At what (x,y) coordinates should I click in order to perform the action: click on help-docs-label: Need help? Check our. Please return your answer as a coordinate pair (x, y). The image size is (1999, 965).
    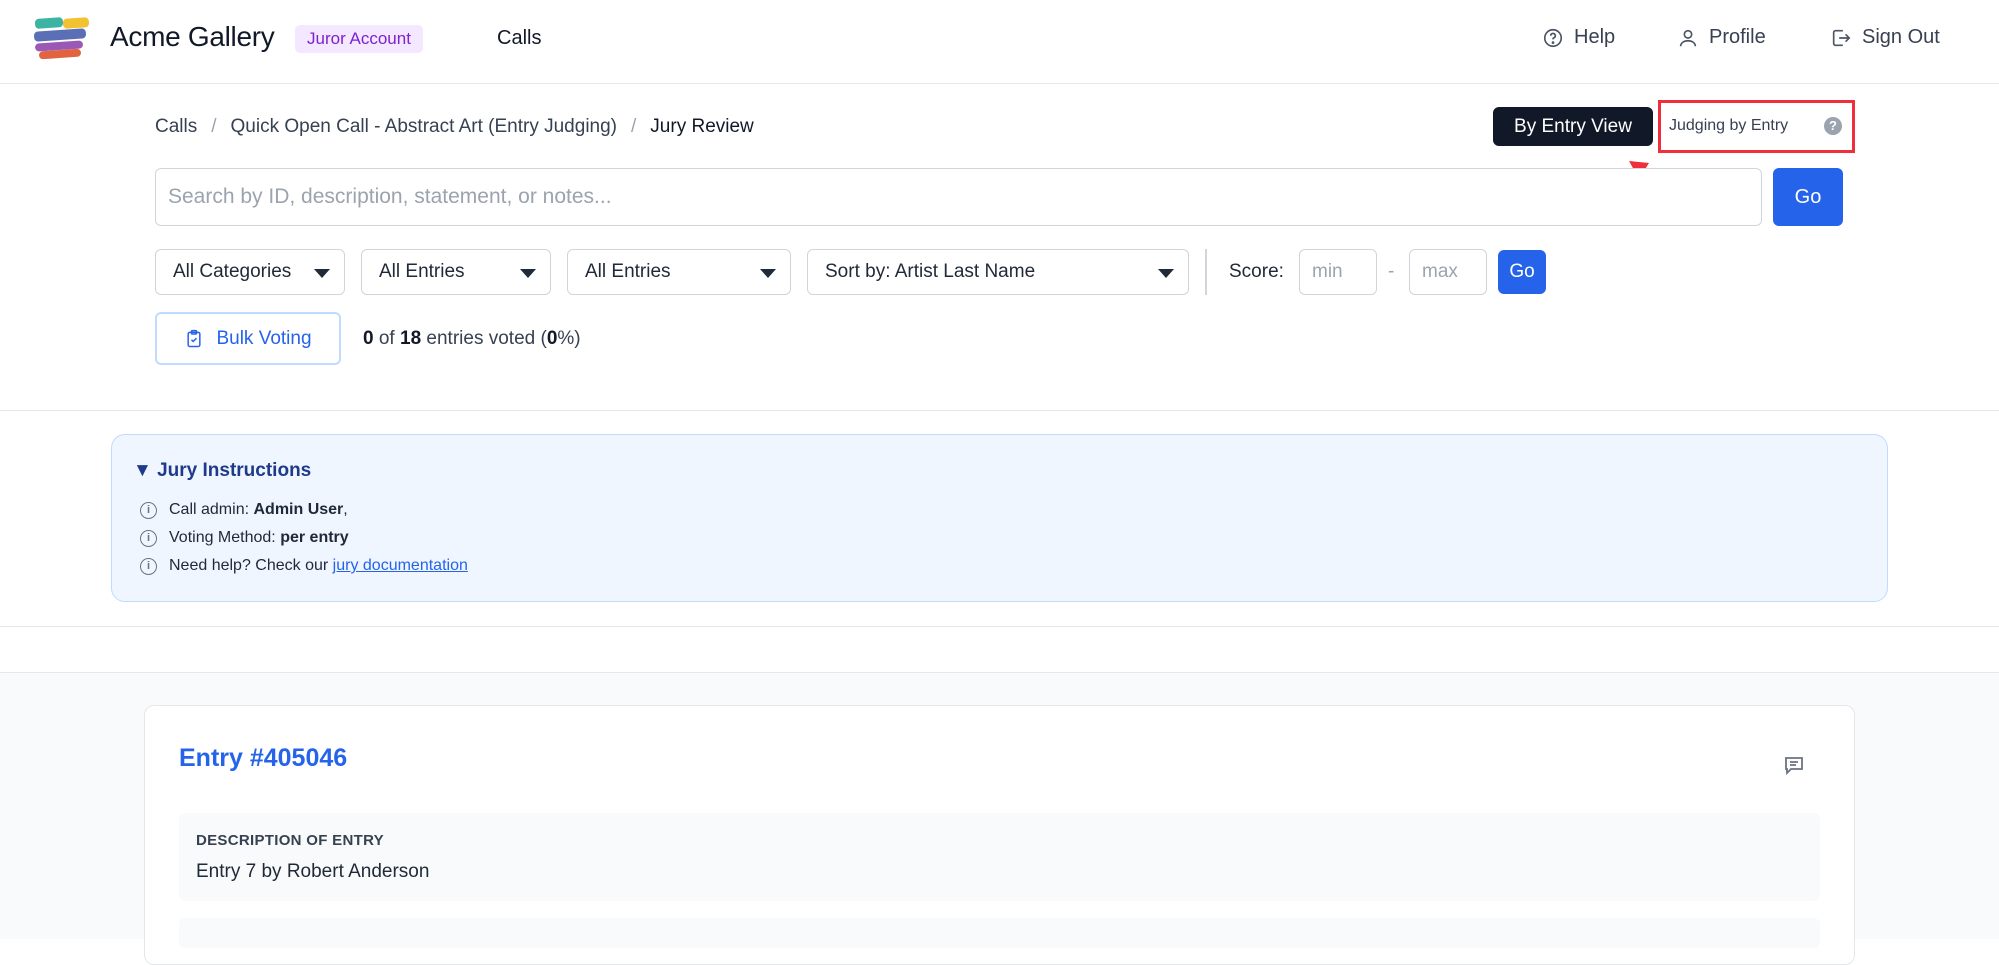
    Looking at the image, I should click on (249, 565).